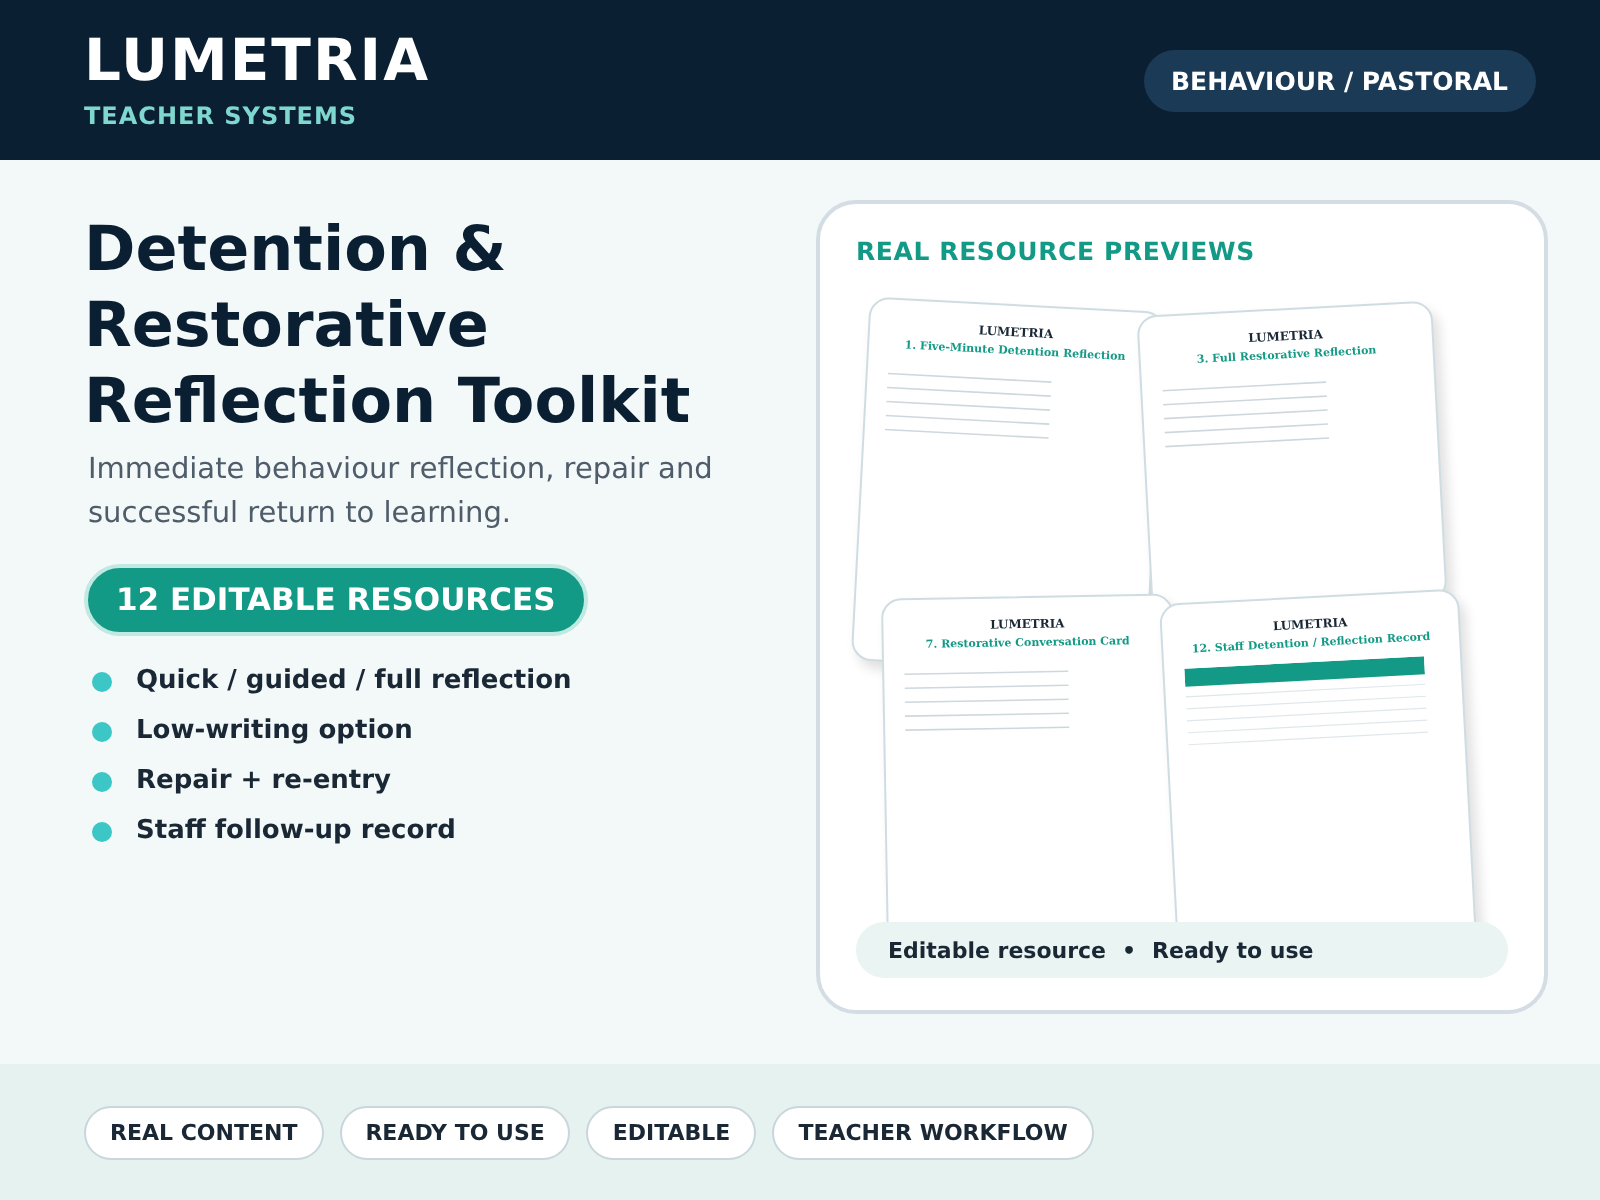 The image size is (1600, 1200). Describe the element at coordinates (264, 782) in the screenshot. I see `feature-text: Repair + re-entry` at that location.